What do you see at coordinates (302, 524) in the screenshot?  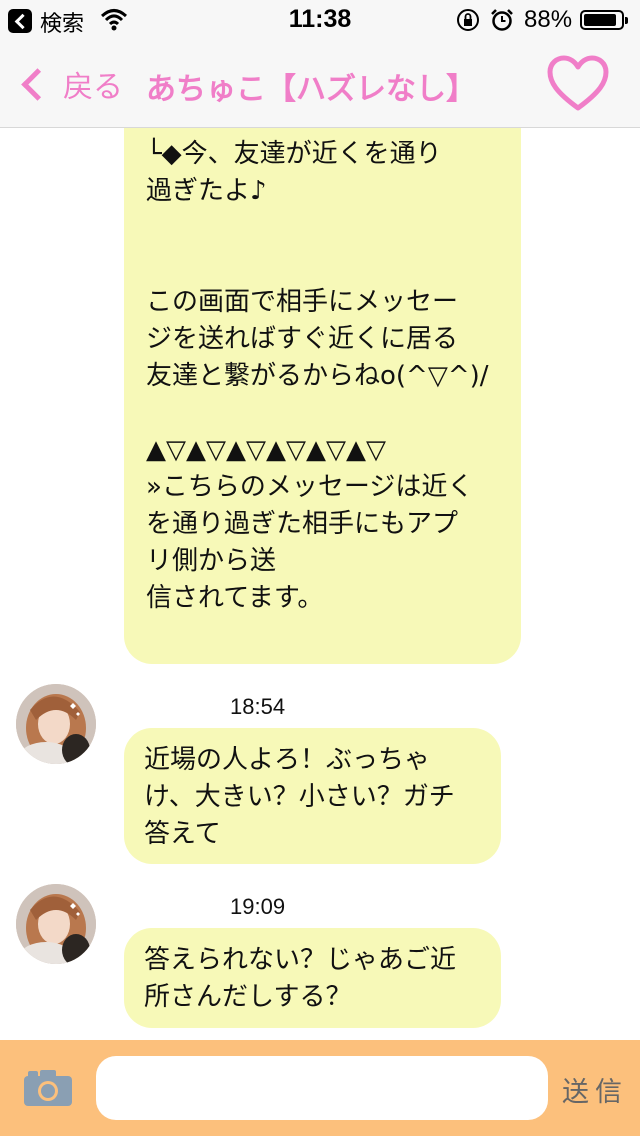 I see `message-line: を通り過ぎた相手にもアプ` at bounding box center [302, 524].